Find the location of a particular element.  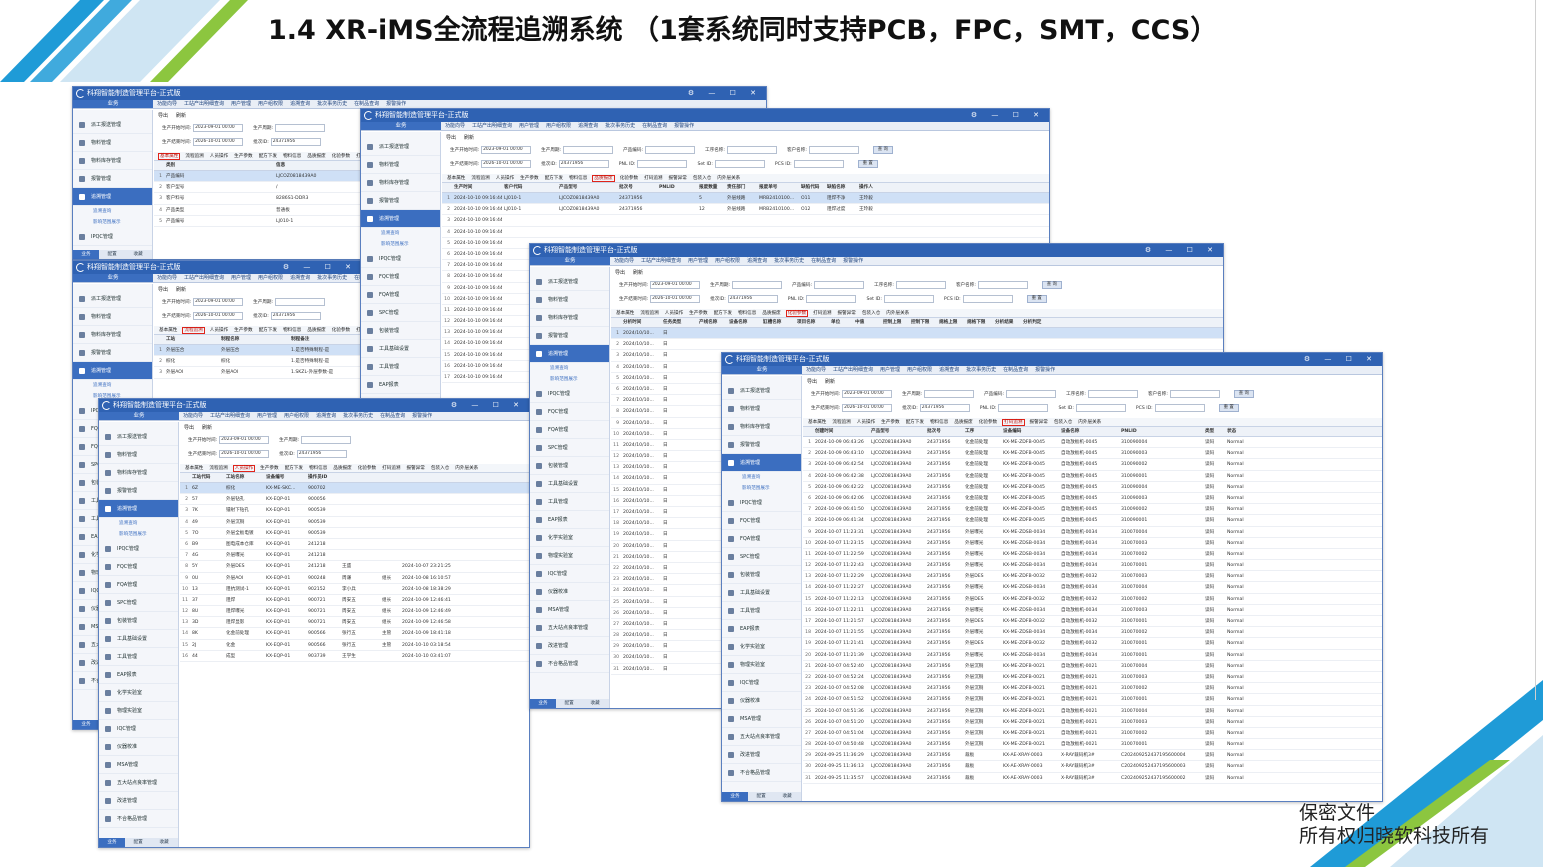

col-header-13: 分析判定 is located at coordinates (1035, 322).